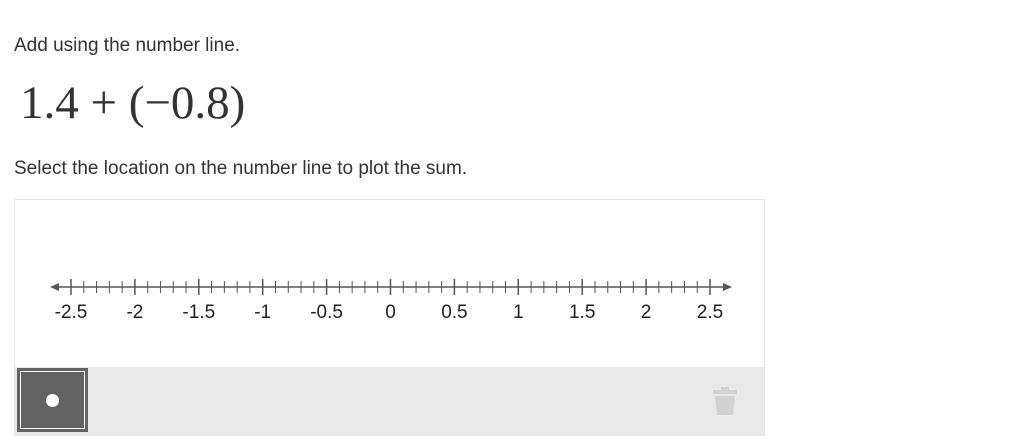 The height and width of the screenshot is (439, 1027). What do you see at coordinates (518, 312) in the screenshot?
I see `tick-label: 1` at bounding box center [518, 312].